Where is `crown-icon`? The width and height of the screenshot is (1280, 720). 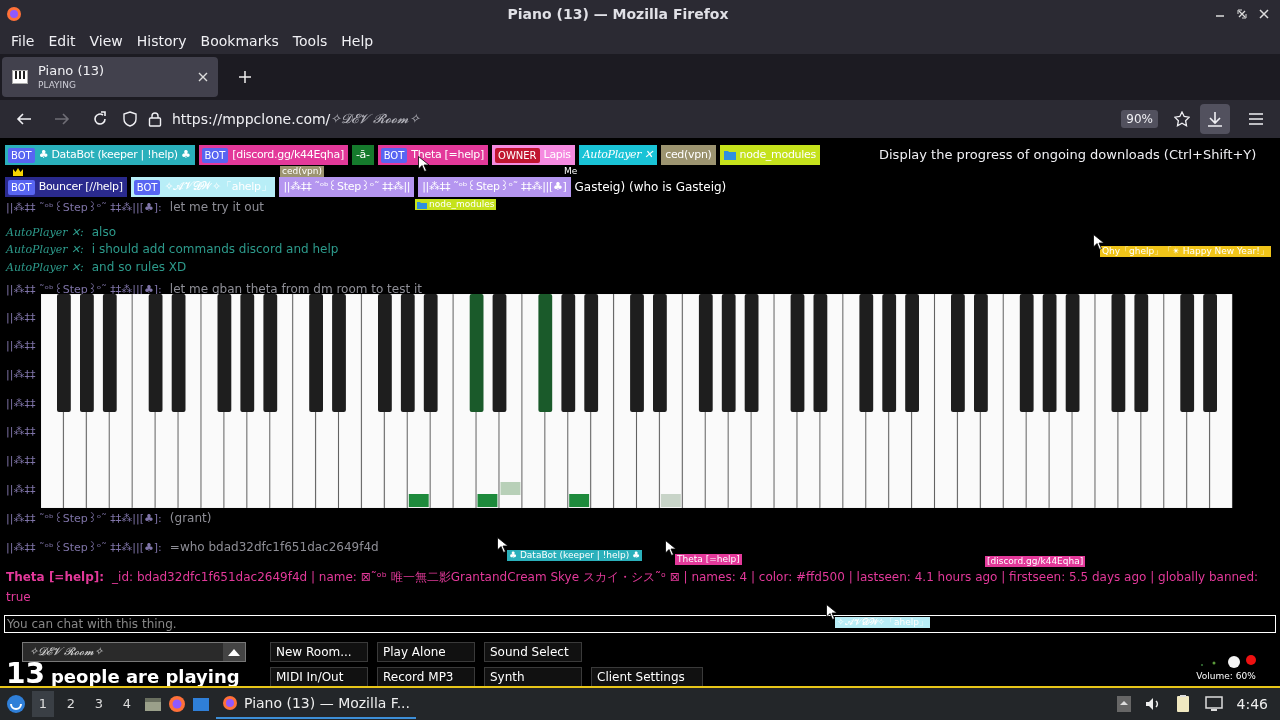
crown-icon is located at coordinates (18, 172).